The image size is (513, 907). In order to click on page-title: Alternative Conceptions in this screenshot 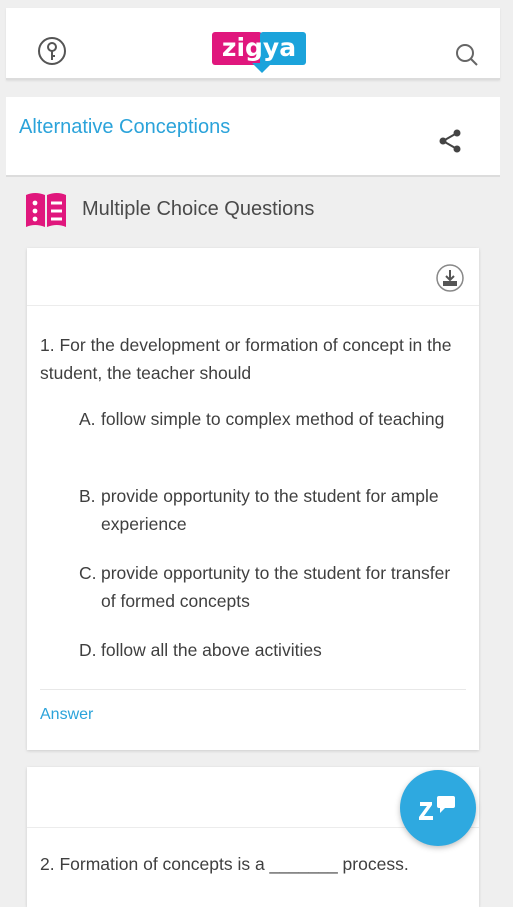, I will do `click(124, 127)`.